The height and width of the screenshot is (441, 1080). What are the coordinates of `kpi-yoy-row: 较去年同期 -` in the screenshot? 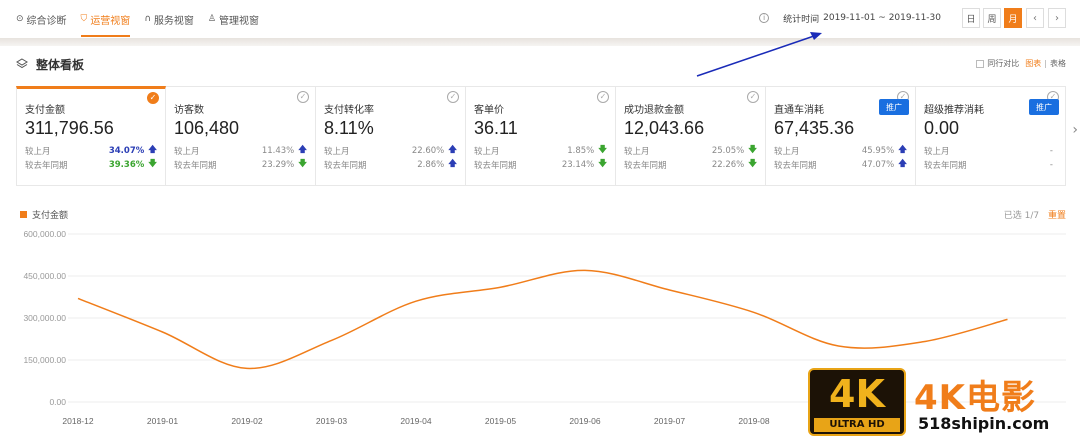 It's located at (990, 165).